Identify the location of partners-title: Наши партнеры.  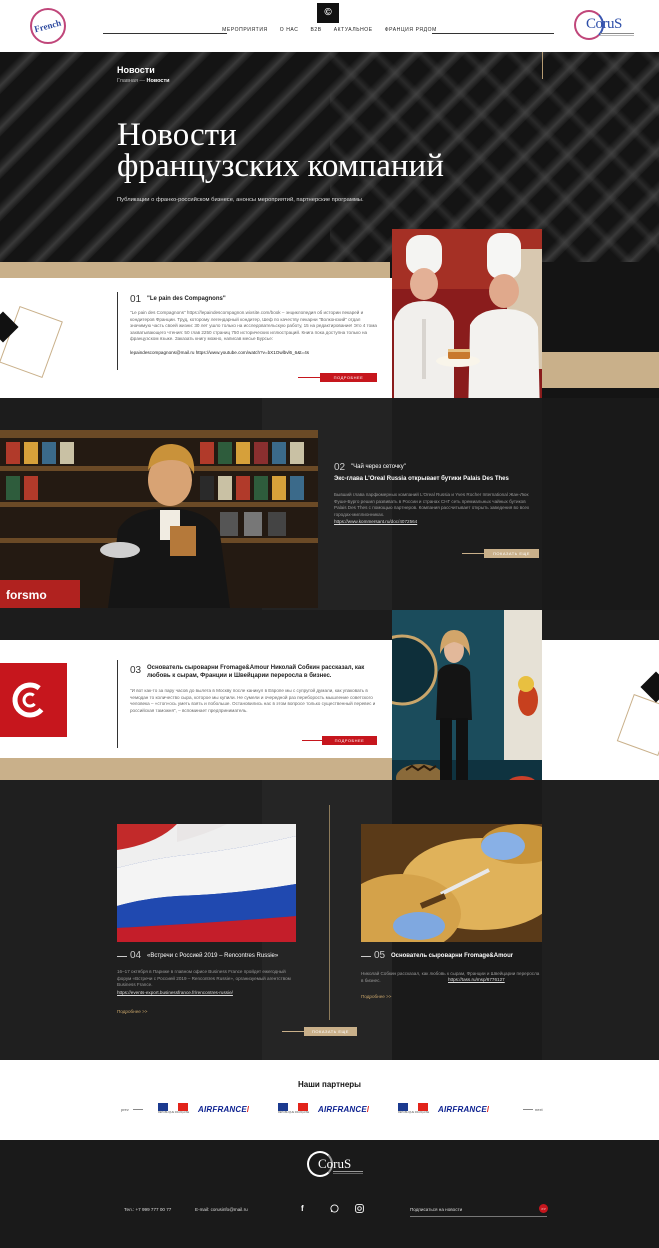
(329, 1084).